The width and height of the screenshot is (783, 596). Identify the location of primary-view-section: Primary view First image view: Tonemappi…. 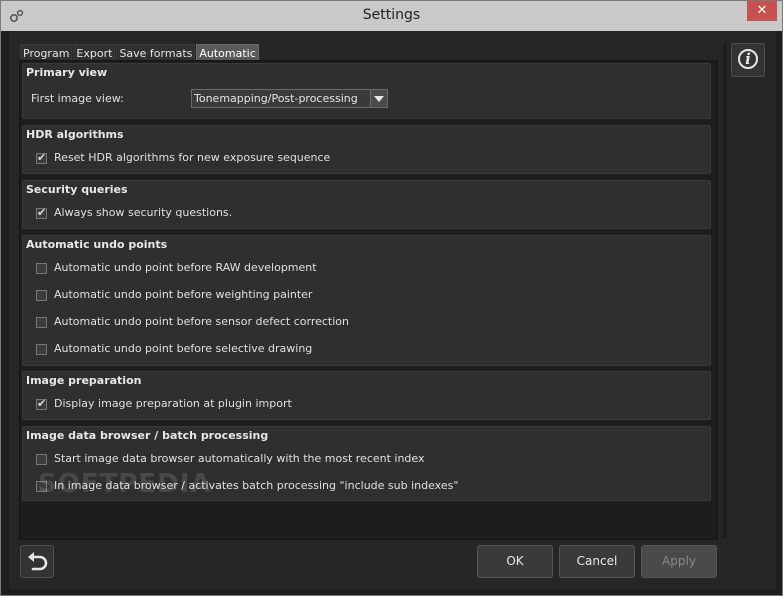
(366, 91).